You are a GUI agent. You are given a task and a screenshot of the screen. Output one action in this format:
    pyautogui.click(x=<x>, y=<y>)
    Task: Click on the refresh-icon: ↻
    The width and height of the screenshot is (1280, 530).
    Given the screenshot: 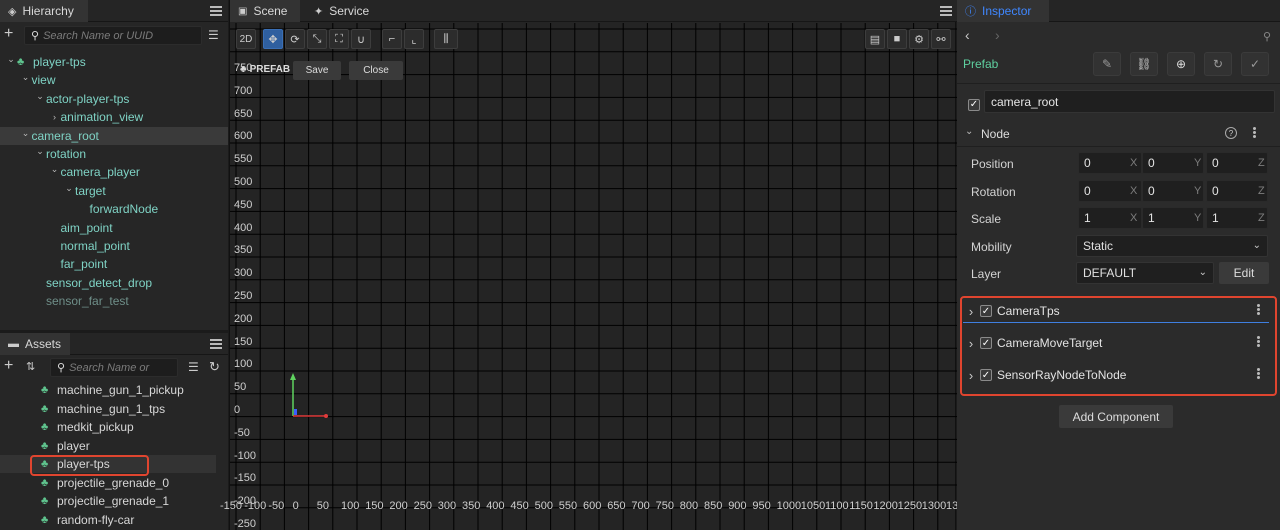 What is the action you would take?
    pyautogui.click(x=214, y=367)
    